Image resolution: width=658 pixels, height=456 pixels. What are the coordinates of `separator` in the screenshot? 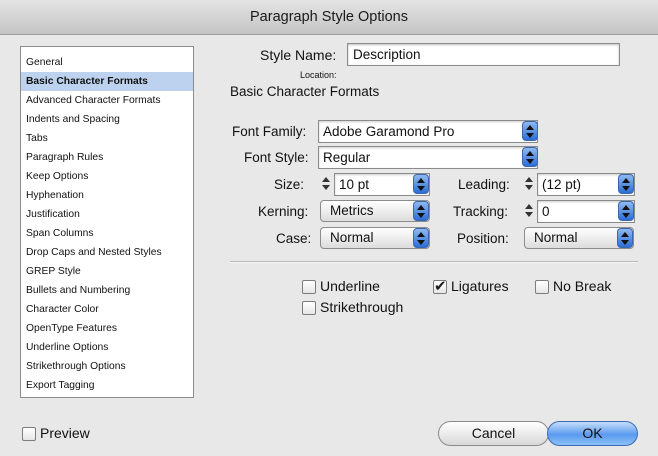 It's located at (434, 262).